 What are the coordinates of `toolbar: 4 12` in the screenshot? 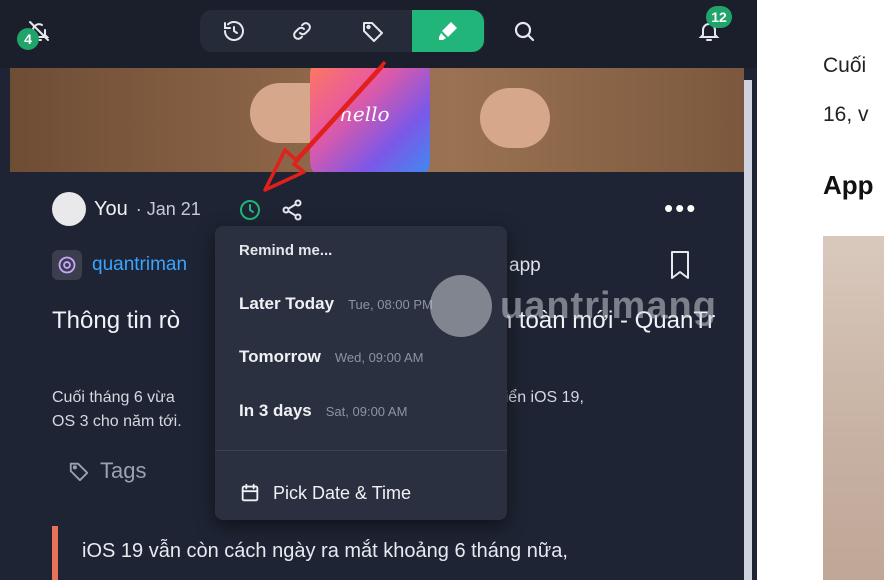 It's located at (378, 34).